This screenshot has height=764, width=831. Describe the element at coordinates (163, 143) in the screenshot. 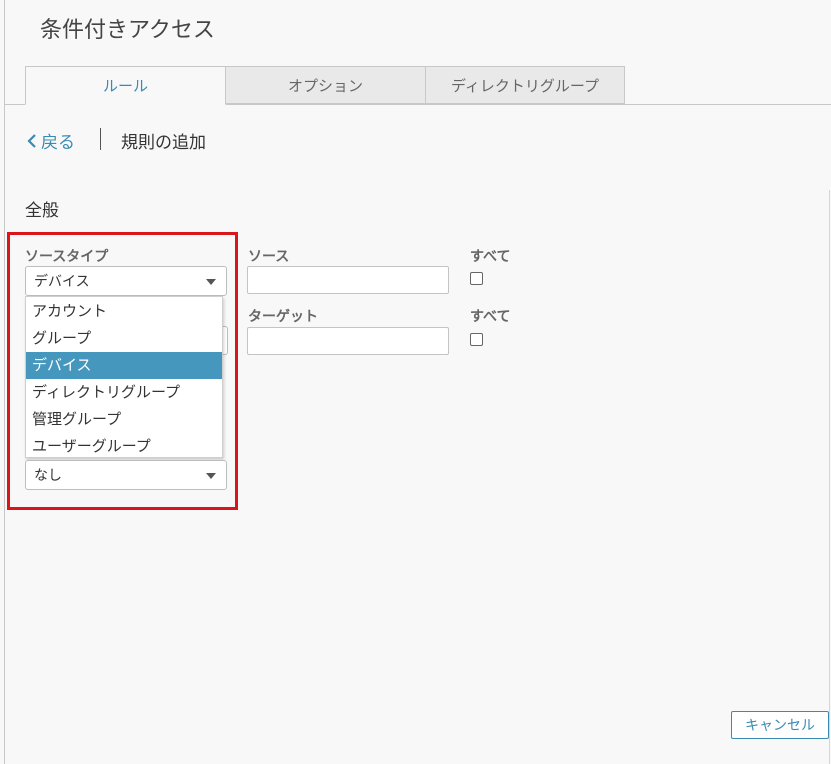

I see `breadcrumb-current: 規則の追加` at that location.